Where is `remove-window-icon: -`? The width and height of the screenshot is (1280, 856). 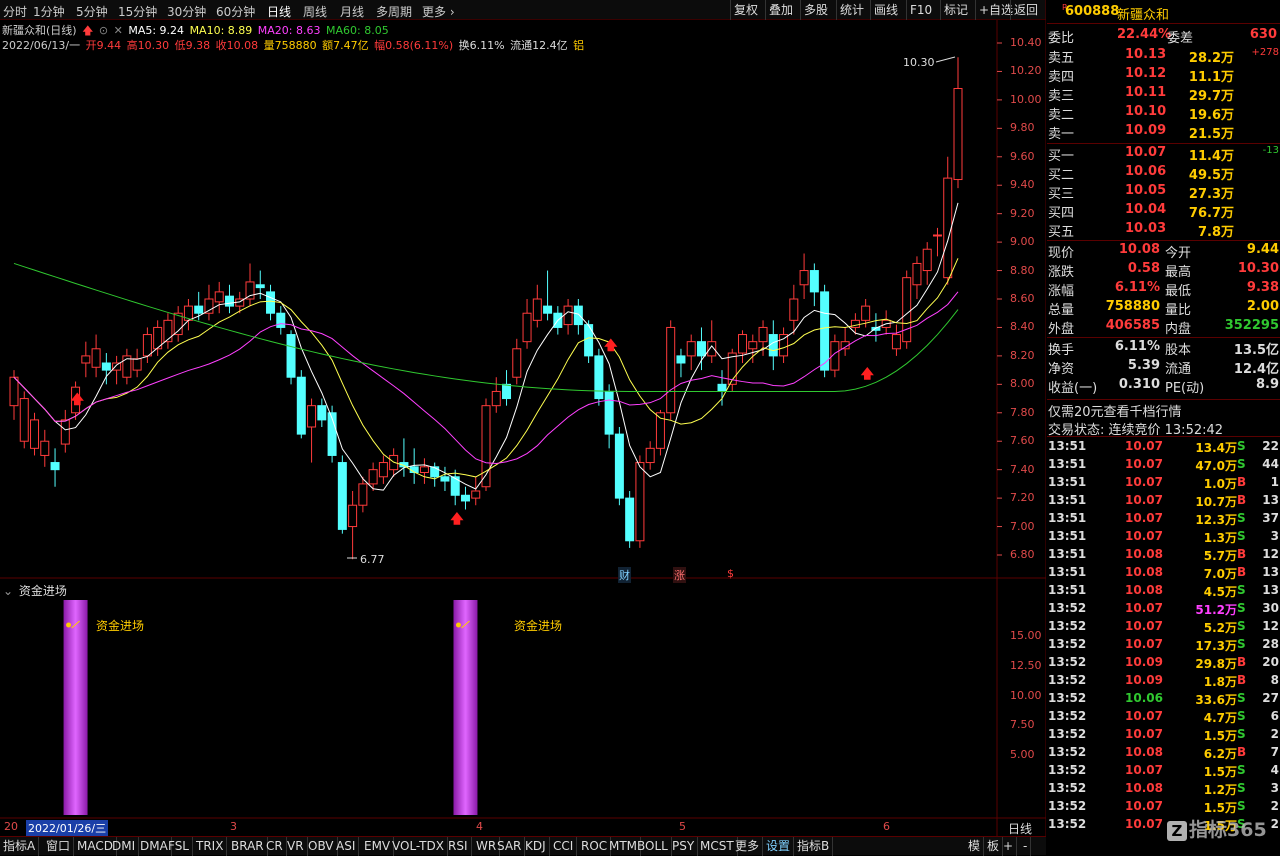
remove-window-icon: - is located at coordinates (1026, 846).